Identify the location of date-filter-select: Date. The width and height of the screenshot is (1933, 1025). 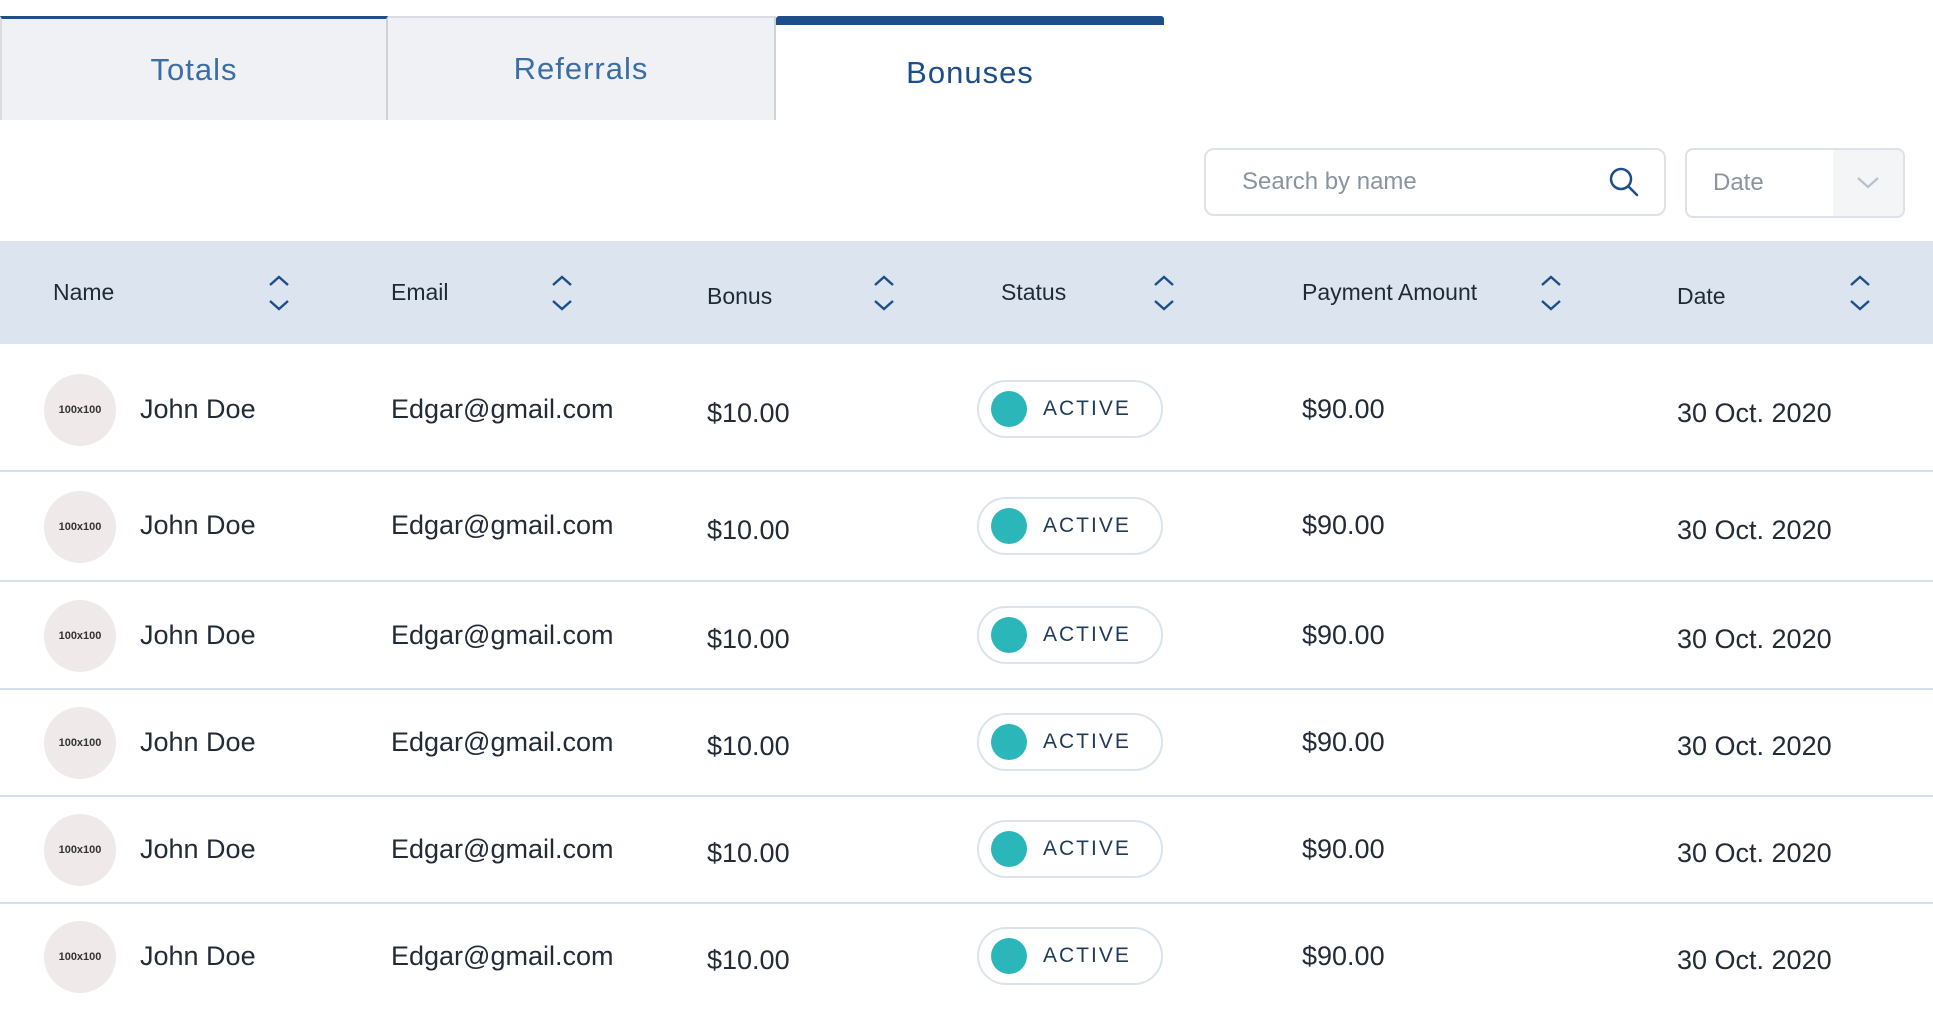
(1795, 183).